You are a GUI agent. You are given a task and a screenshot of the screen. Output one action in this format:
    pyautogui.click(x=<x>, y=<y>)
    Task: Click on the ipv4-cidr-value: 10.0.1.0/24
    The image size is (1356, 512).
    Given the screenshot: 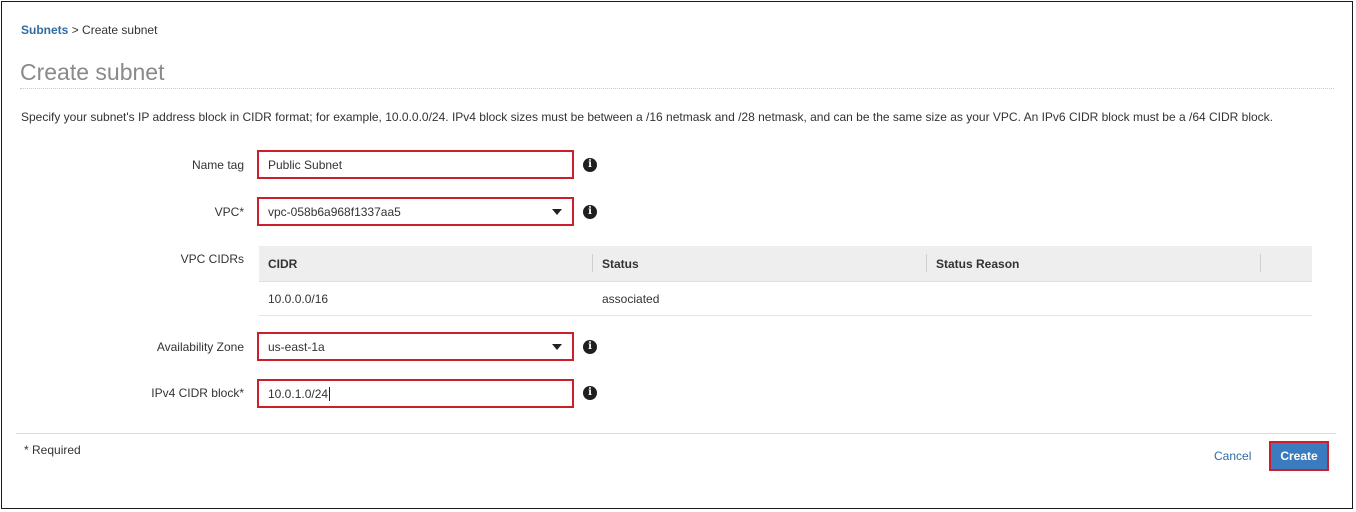 What is the action you would take?
    pyautogui.click(x=298, y=393)
    